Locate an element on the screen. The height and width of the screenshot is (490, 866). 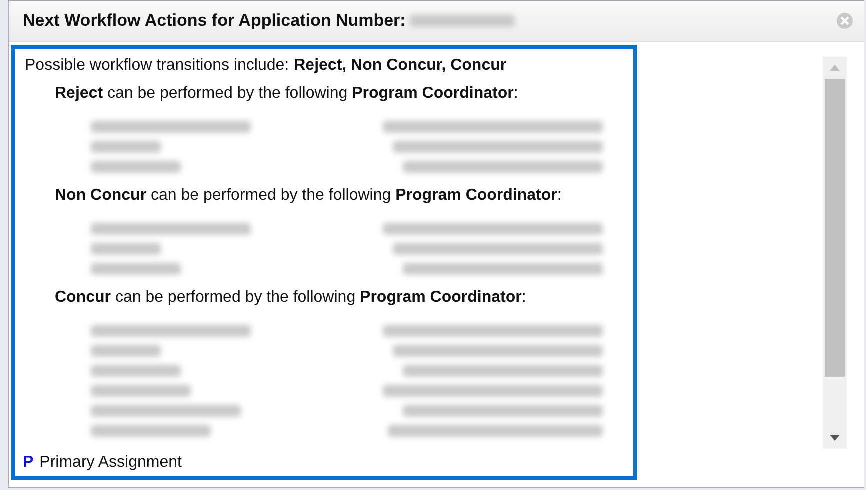
window-title: Next Workflow Actions for Application Number: is located at coordinates (214, 21).